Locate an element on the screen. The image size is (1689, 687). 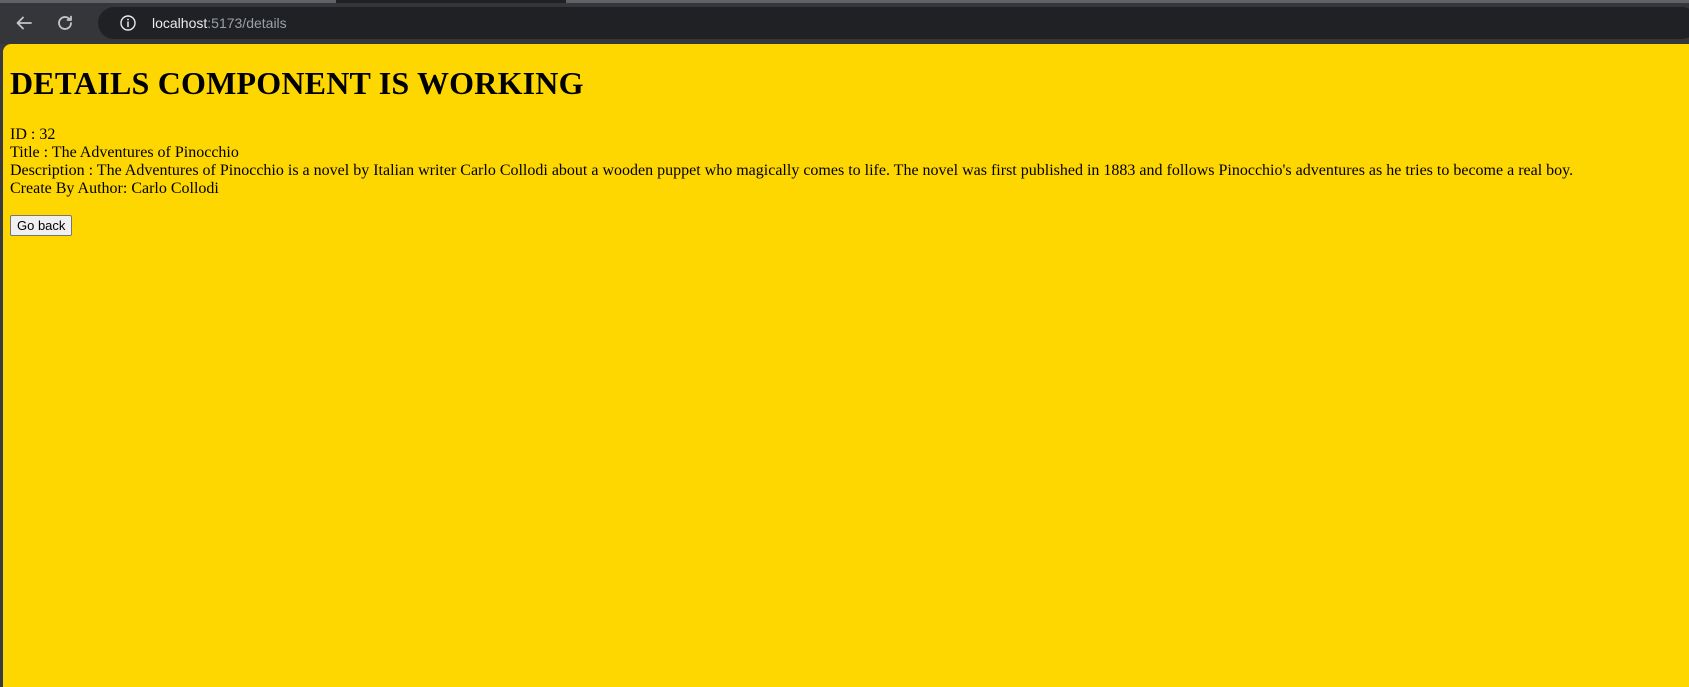
back-button is located at coordinates (24, 23).